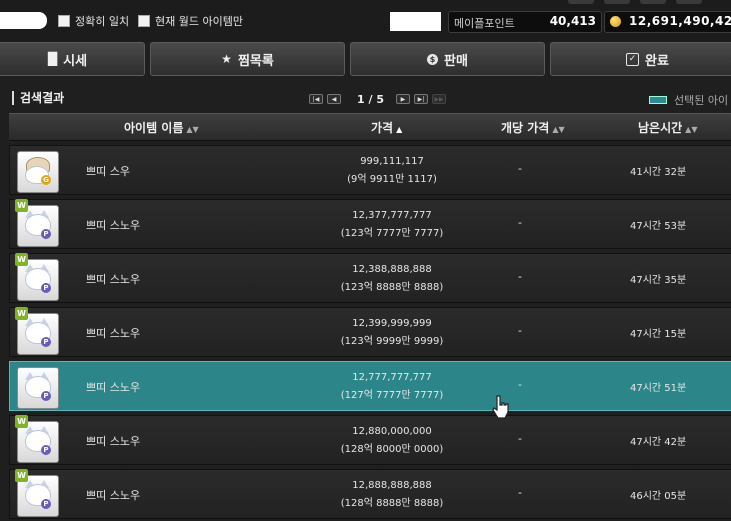 This screenshot has width=731, height=521. What do you see at coordinates (255, 61) in the screenshot?
I see `tab-label: 찜목록` at bounding box center [255, 61].